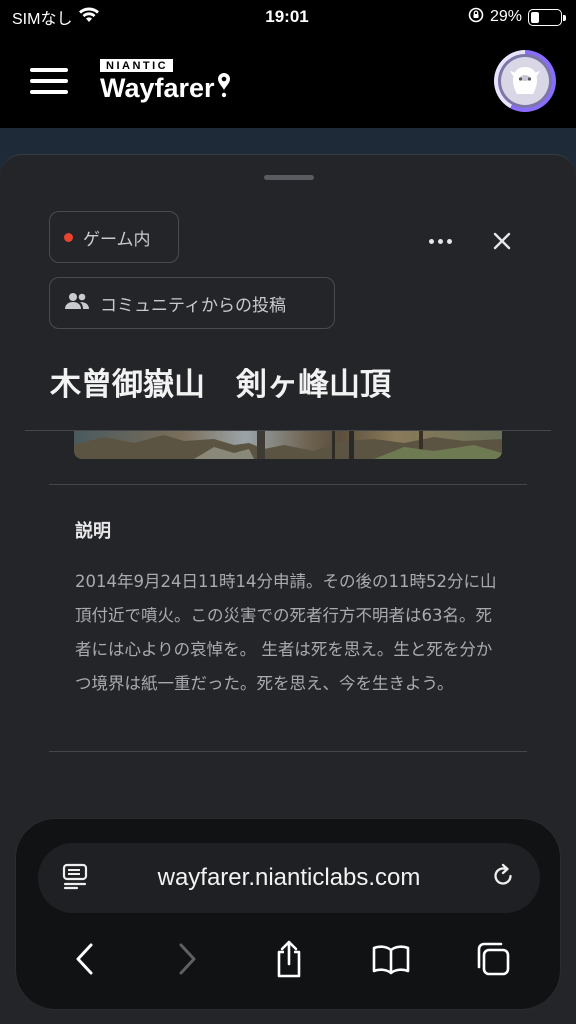 This screenshot has width=576, height=1024. What do you see at coordinates (68, 237) in the screenshot?
I see `status-dot-icon` at bounding box center [68, 237].